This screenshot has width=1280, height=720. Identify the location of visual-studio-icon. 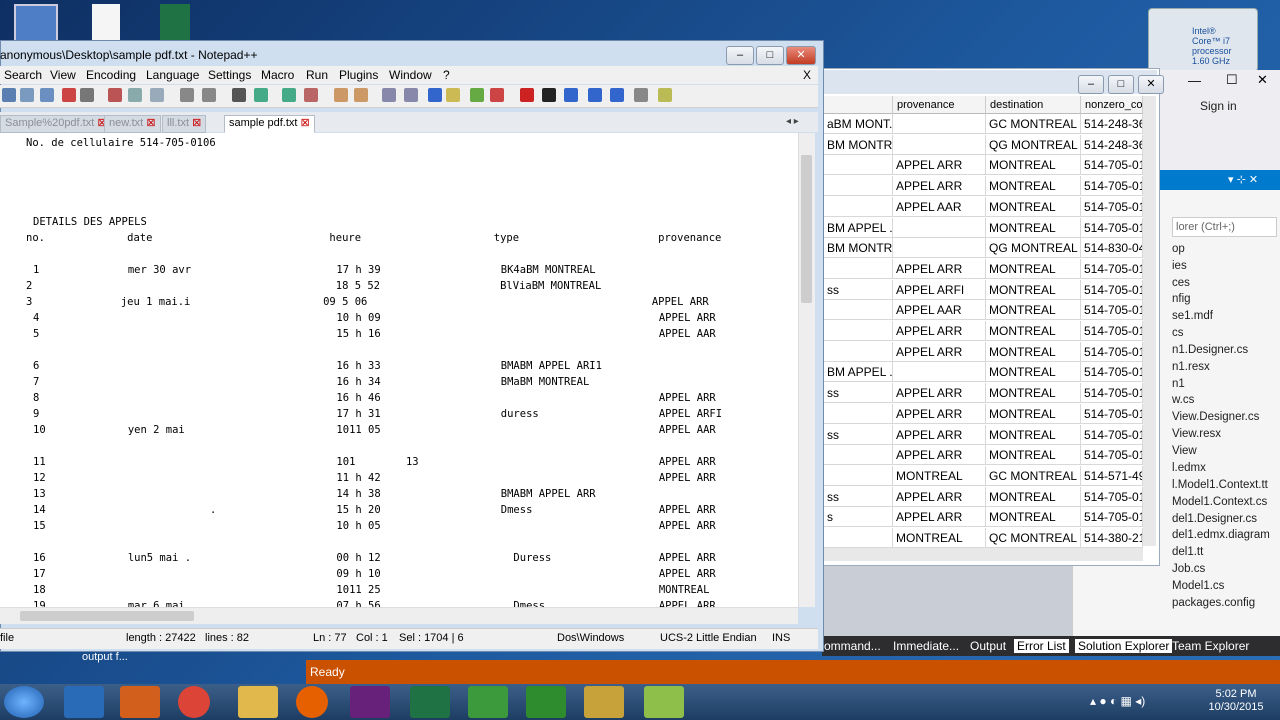
(370, 702).